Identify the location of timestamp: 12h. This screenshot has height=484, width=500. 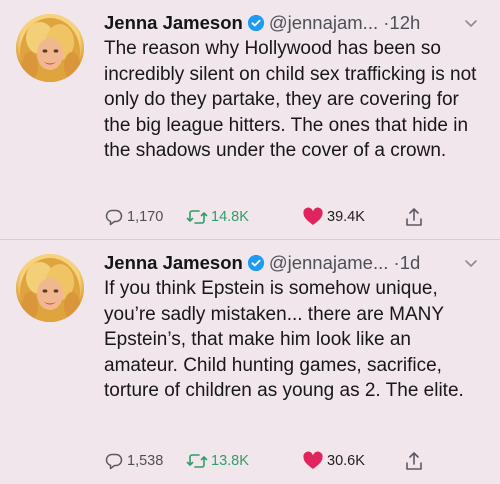
(404, 22).